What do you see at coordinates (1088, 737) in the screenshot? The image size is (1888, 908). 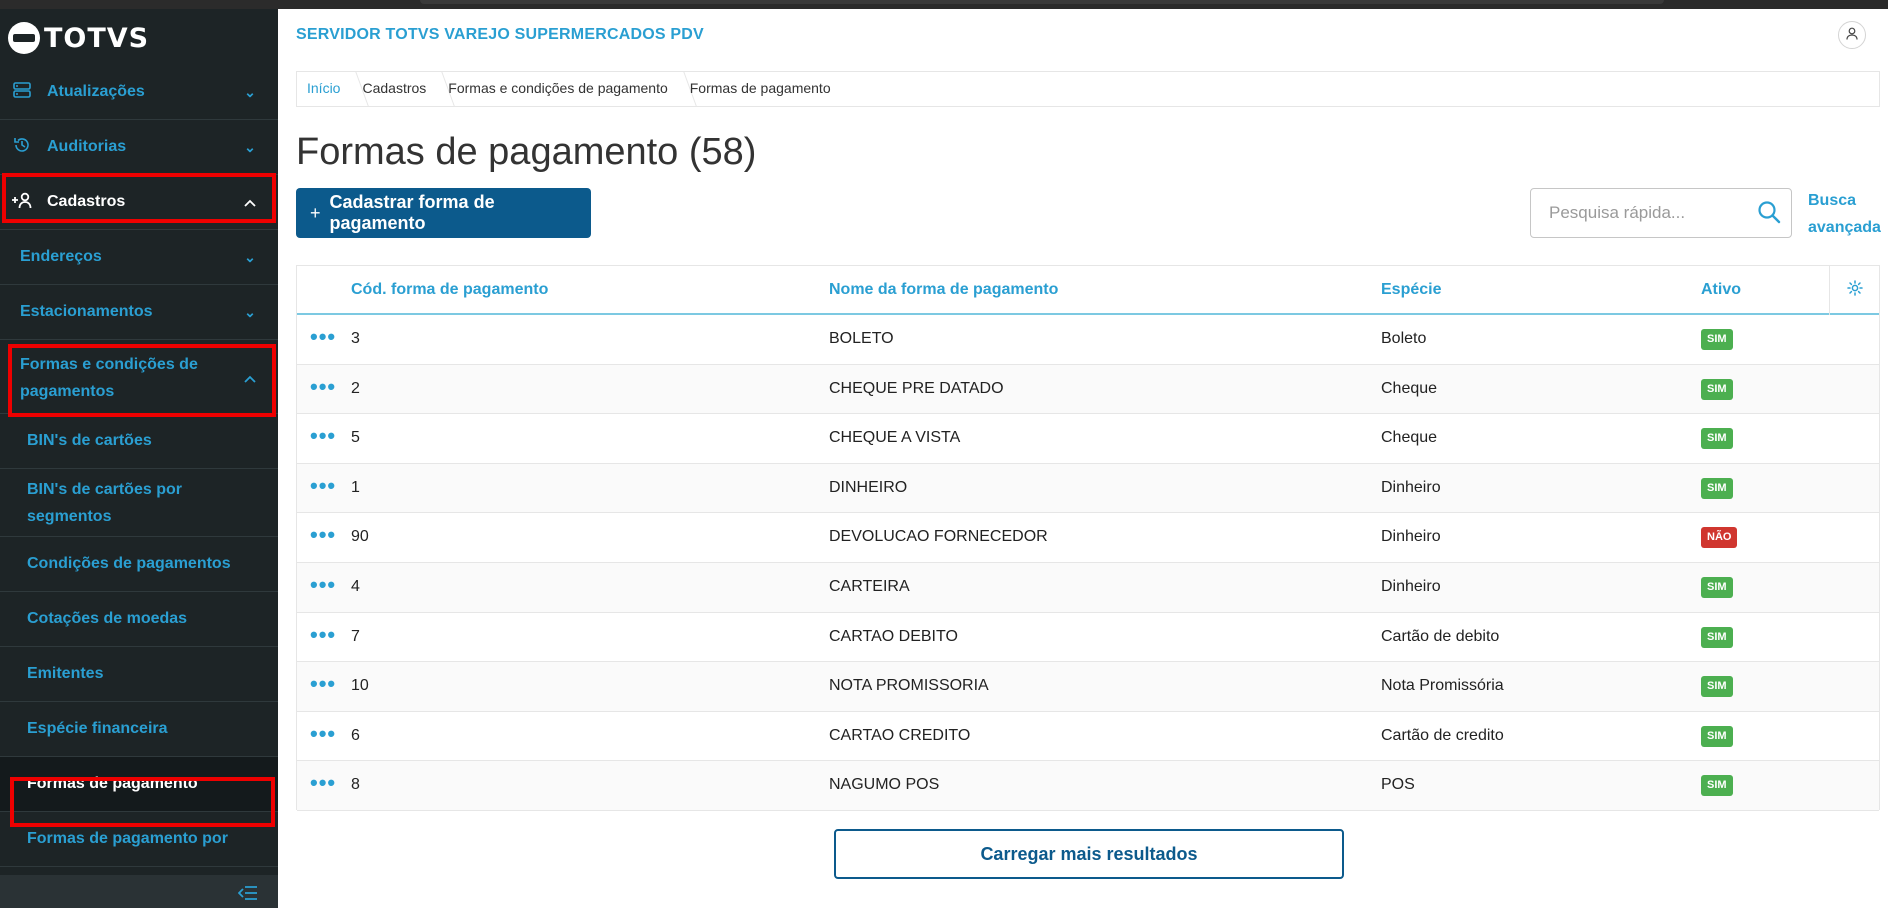 I see `table-row: ••• 6 CARTAO CREDITO Cartão de credito SIM` at bounding box center [1088, 737].